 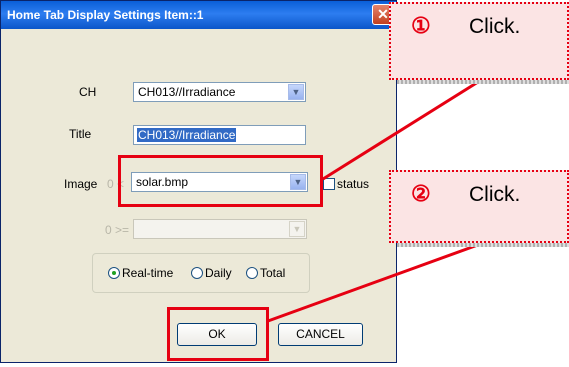 I want to click on step-2-number: ②, so click(x=421, y=193).